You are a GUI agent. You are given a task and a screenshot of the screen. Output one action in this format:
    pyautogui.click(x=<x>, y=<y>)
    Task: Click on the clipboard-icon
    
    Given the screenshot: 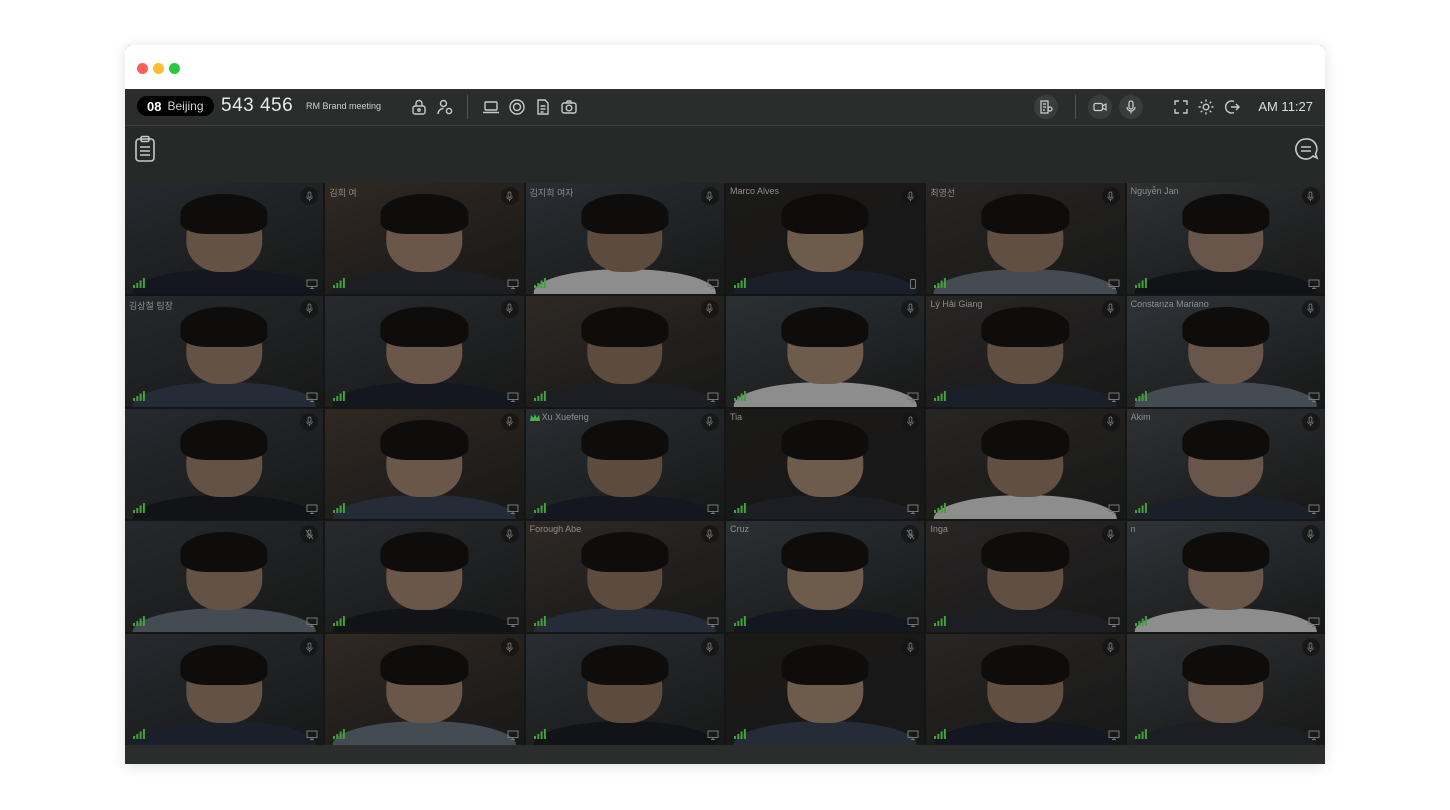 What is the action you would take?
    pyautogui.click(x=145, y=149)
    